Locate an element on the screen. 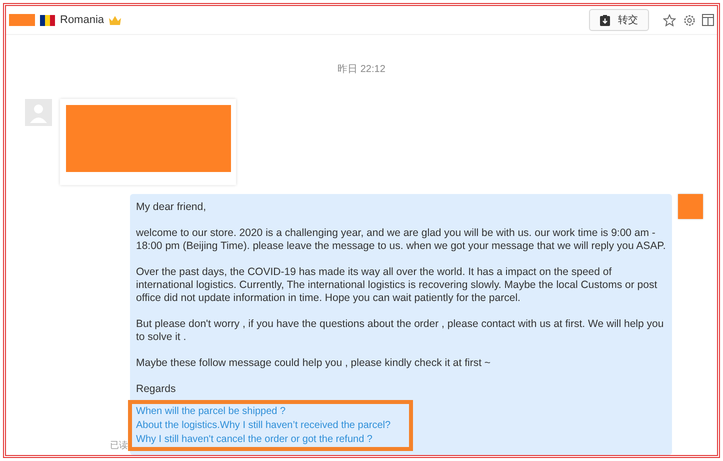 The height and width of the screenshot is (461, 723). flag-icon is located at coordinates (47, 20).